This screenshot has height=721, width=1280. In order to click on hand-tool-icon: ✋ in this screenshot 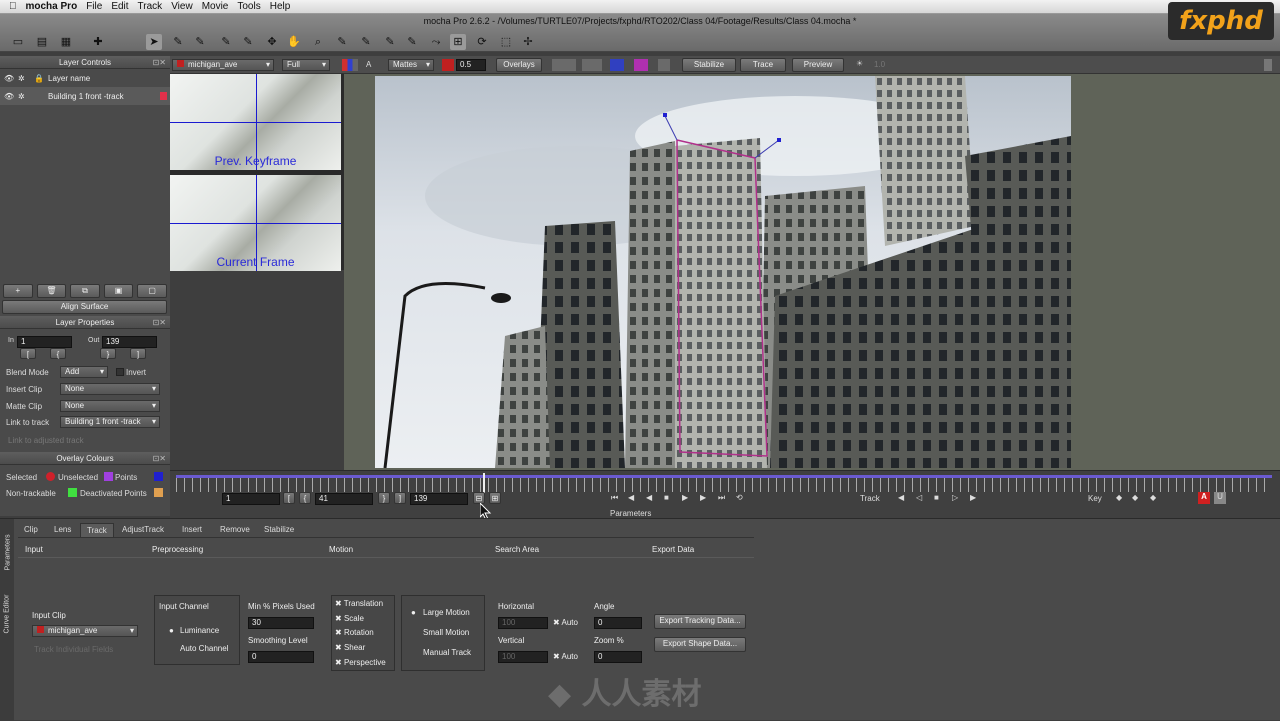, I will do `click(294, 42)`.